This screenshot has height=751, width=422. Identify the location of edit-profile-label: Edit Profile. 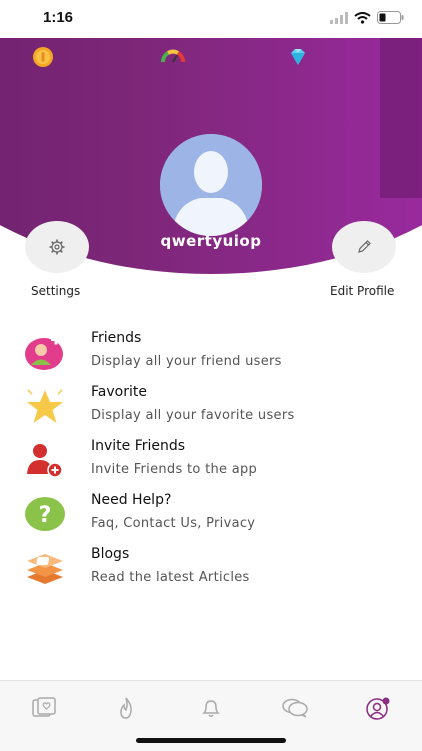
(362, 291).